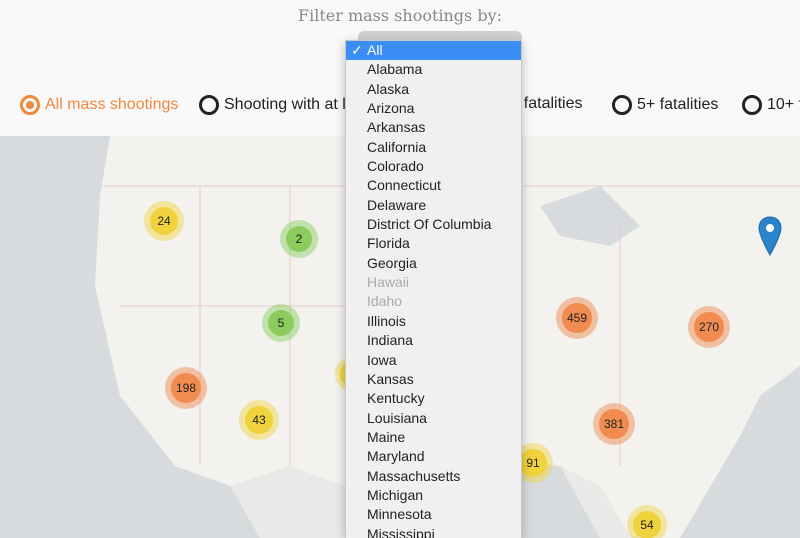 The height and width of the screenshot is (538, 800). I want to click on map-pin-icon, so click(770, 236).